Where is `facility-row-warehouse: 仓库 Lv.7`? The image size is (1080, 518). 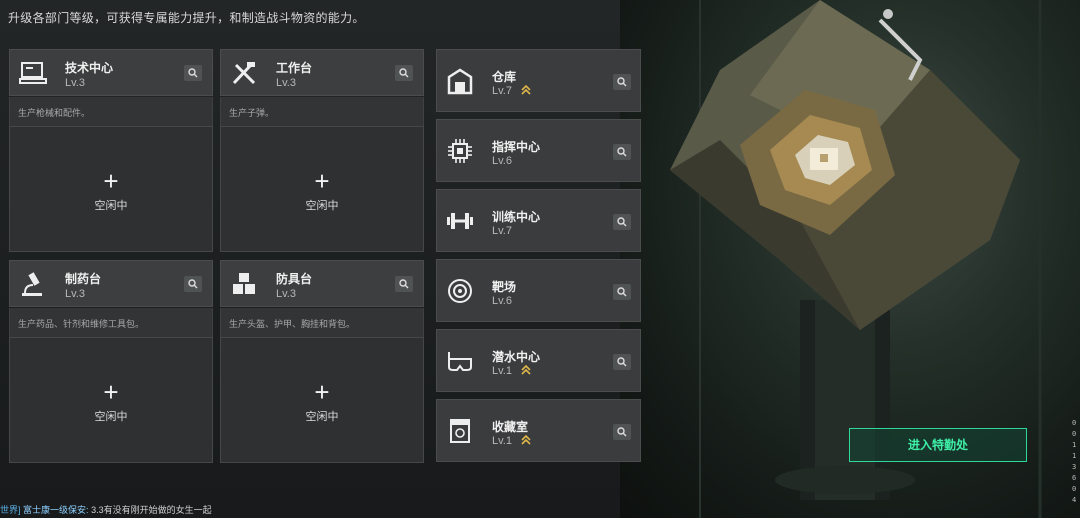 facility-row-warehouse: 仓库 Lv.7 is located at coordinates (538, 80).